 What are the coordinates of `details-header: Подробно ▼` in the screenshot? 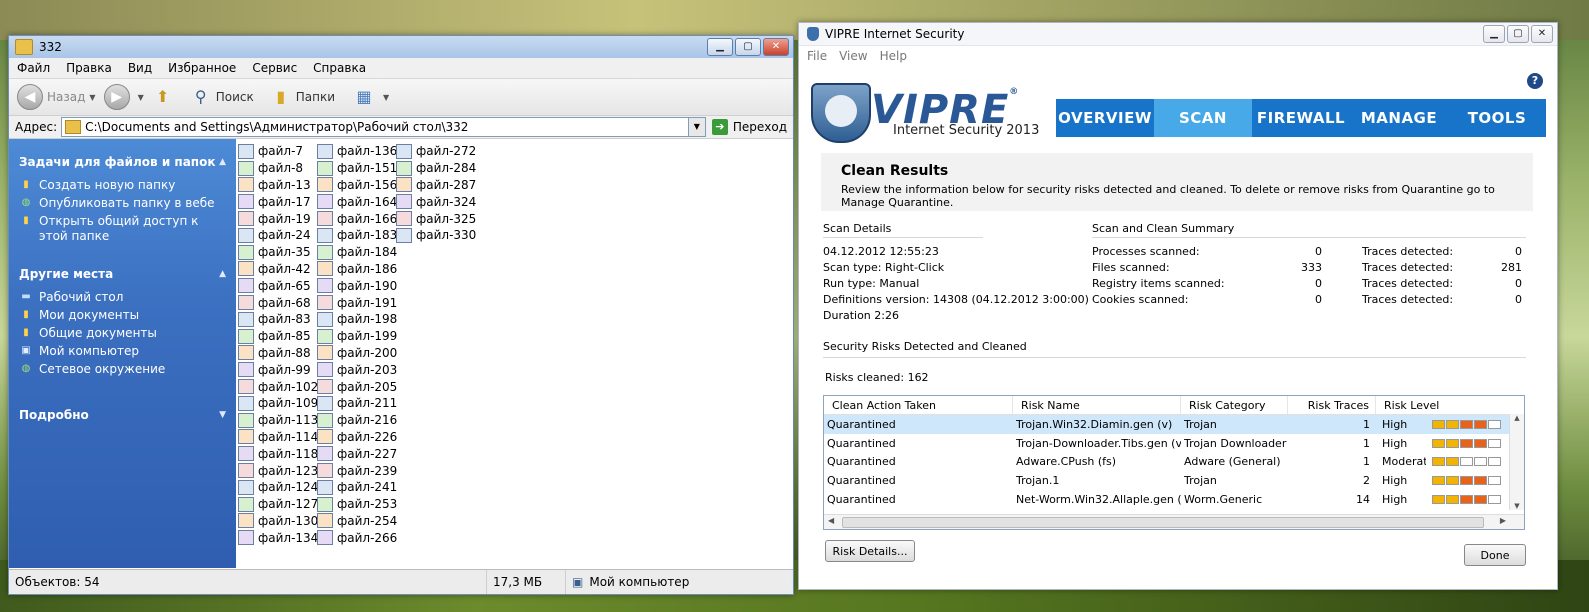 It's located at (122, 415).